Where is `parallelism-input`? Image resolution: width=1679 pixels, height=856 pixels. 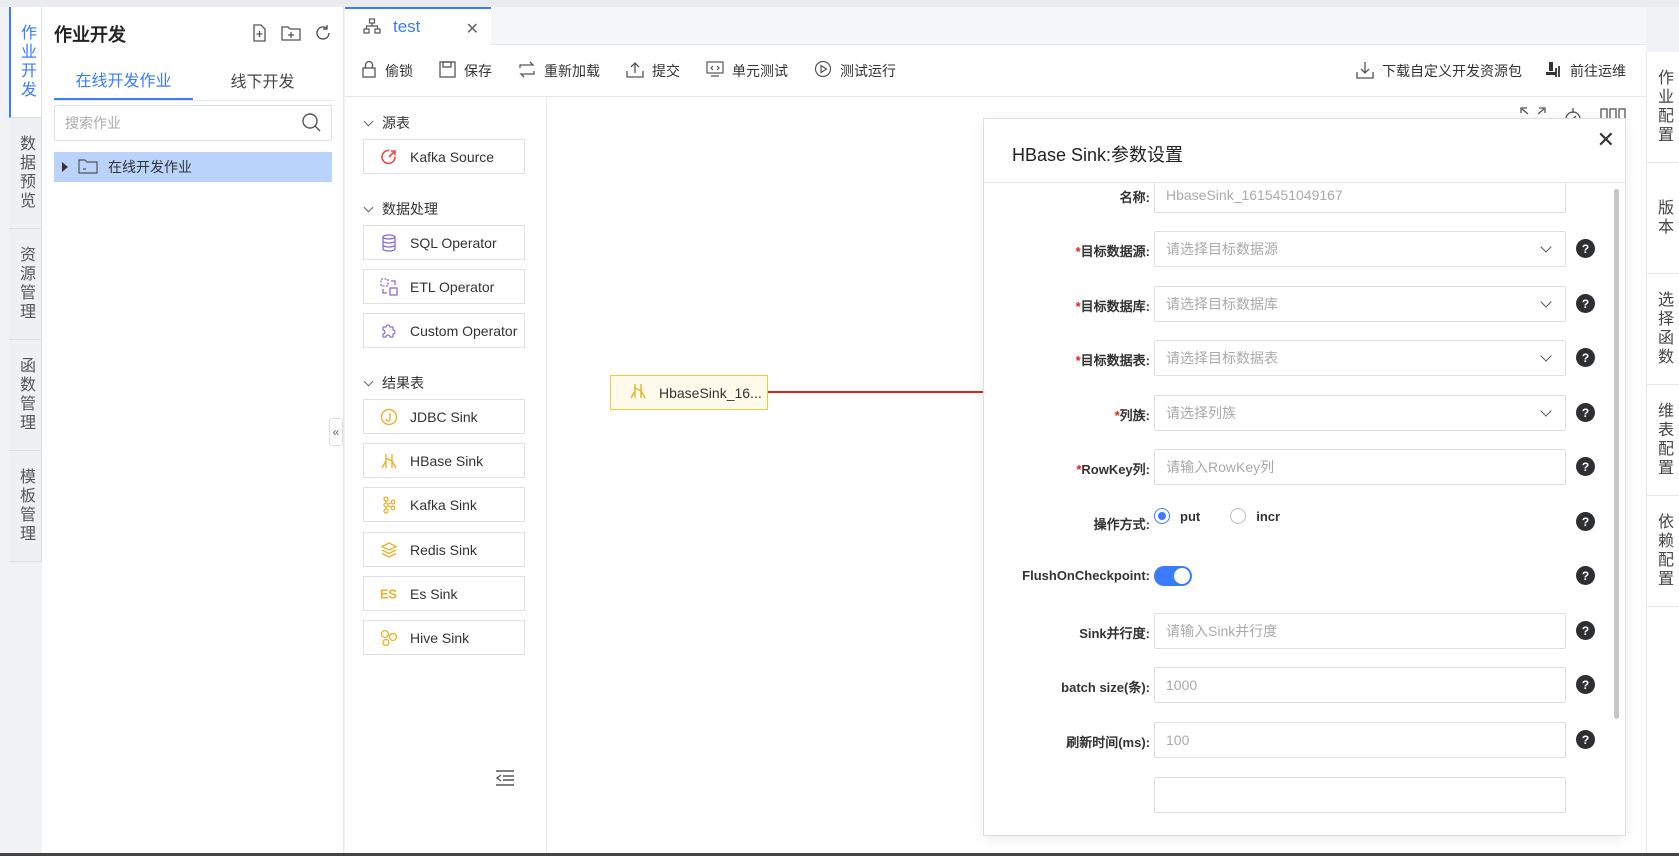 parallelism-input is located at coordinates (1360, 631).